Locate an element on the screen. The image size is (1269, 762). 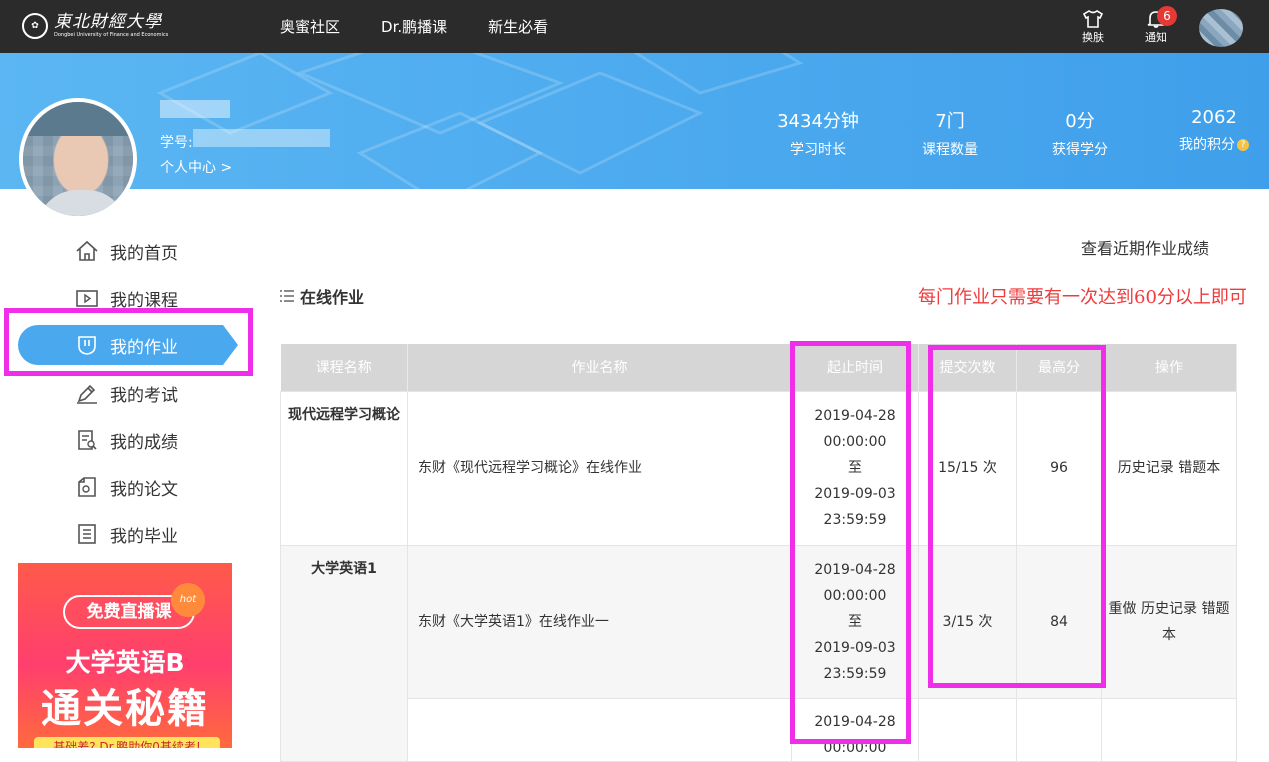
notification-button: 通知 6 is located at coordinates (1158, 27).